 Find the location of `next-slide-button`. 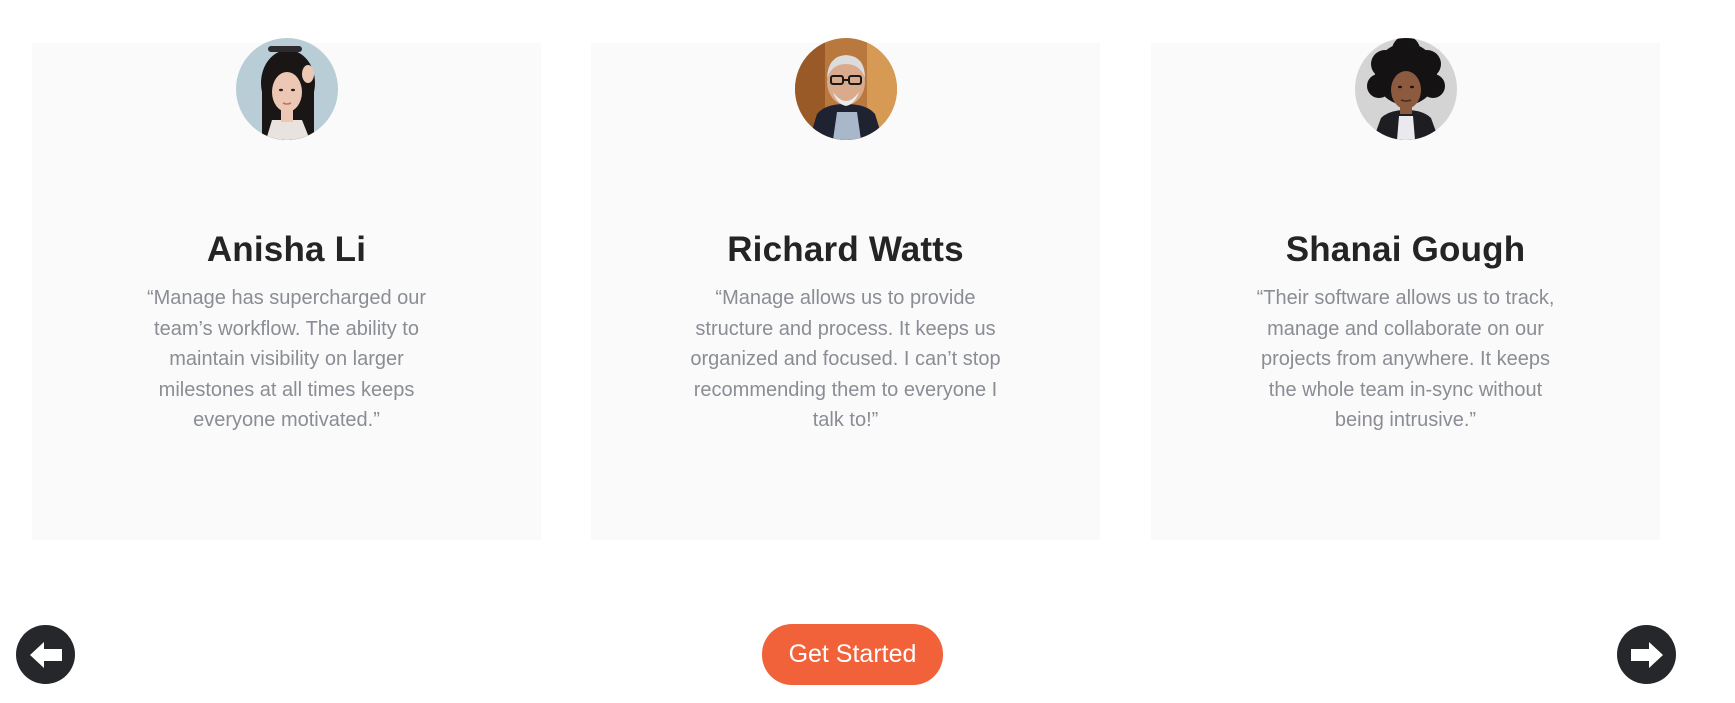

next-slide-button is located at coordinates (1646, 654).